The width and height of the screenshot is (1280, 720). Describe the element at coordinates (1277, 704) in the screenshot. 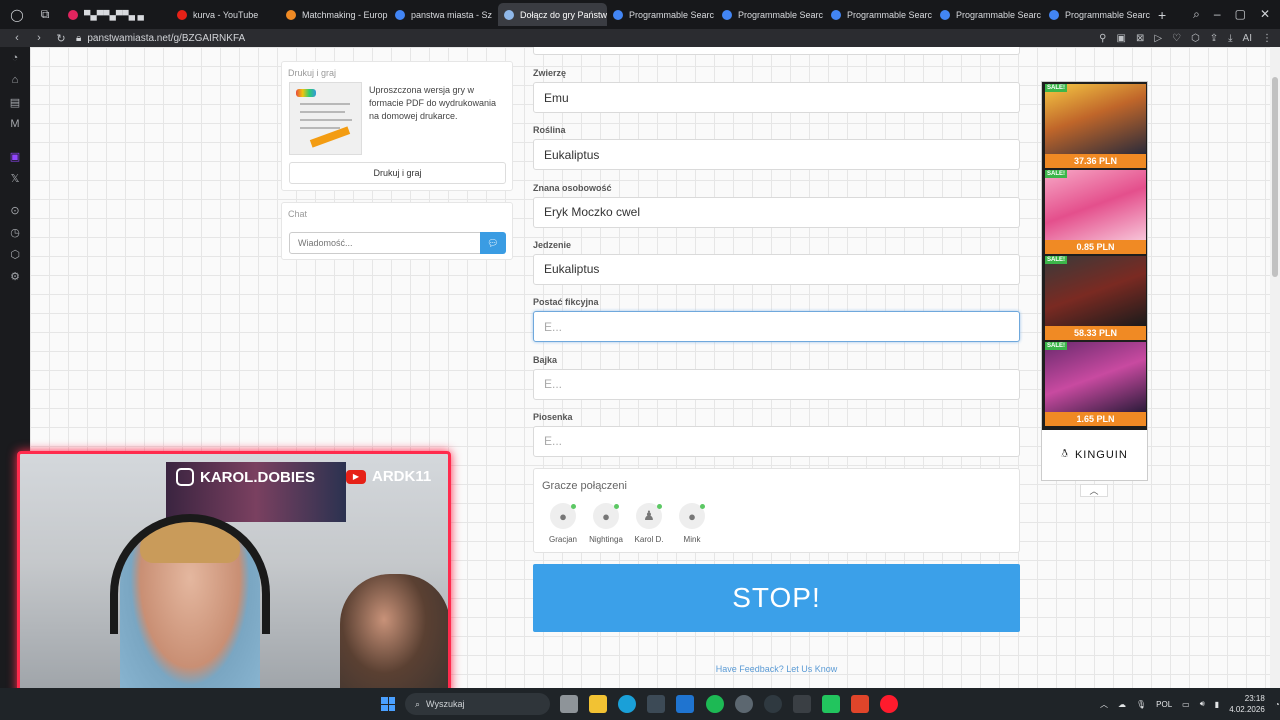

I see `notifications-icon: ◔` at that location.